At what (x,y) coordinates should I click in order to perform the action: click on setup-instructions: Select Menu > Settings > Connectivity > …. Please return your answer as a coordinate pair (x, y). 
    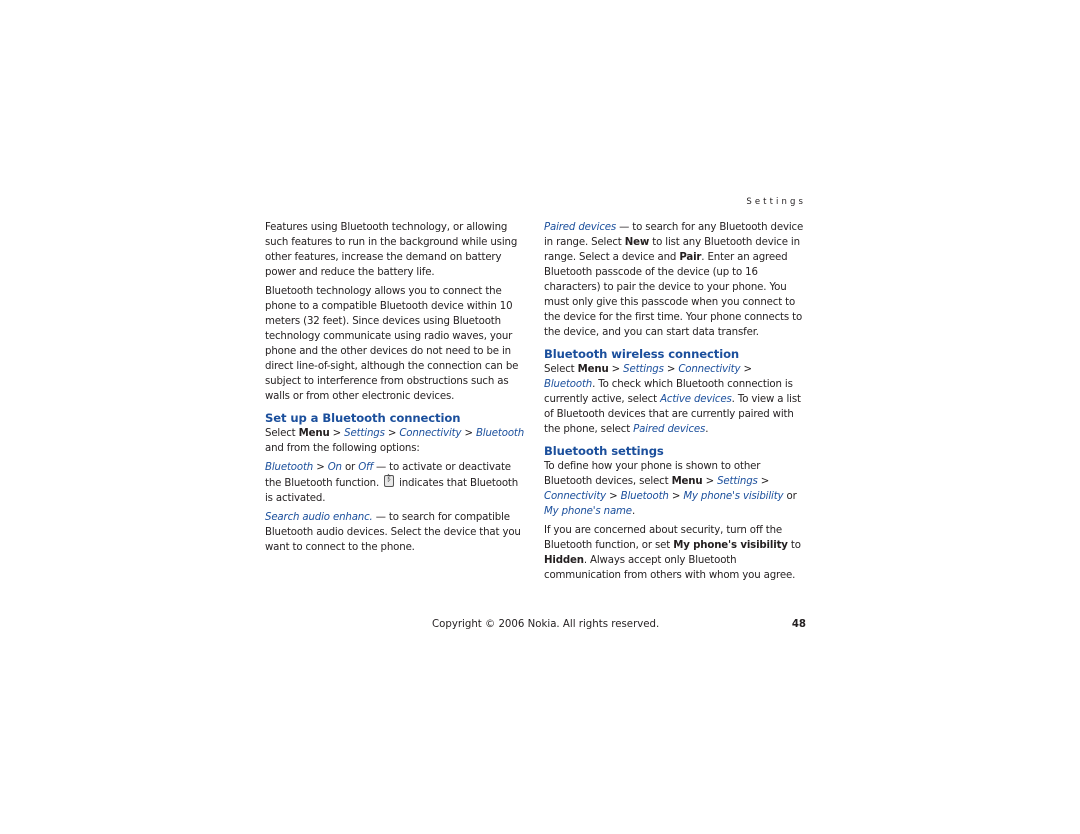
    Looking at the image, I should click on (395, 441).